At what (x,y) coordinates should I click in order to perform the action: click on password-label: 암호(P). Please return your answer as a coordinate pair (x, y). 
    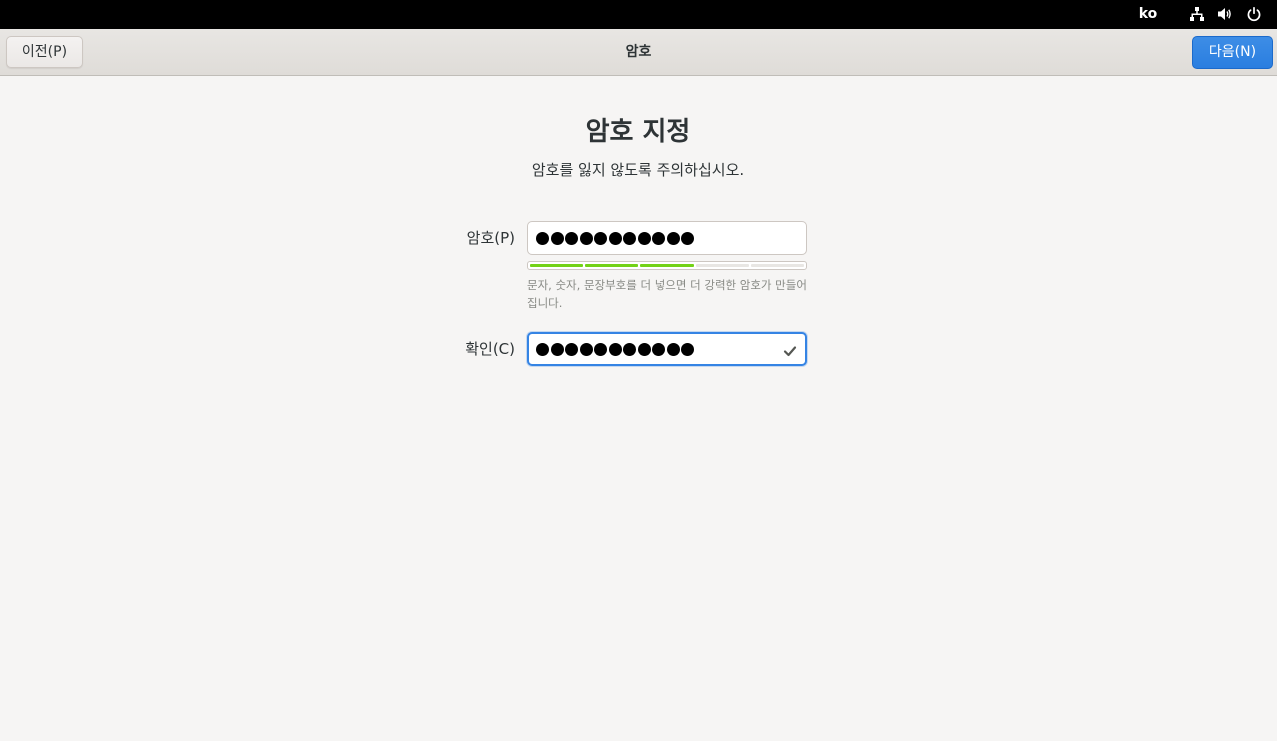
    Looking at the image, I should click on (490, 238).